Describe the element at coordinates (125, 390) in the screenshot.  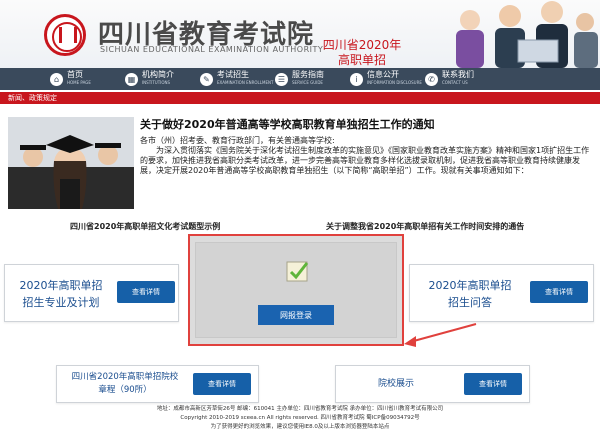
I see `charter-card-line2: 章程（90所）` at that location.